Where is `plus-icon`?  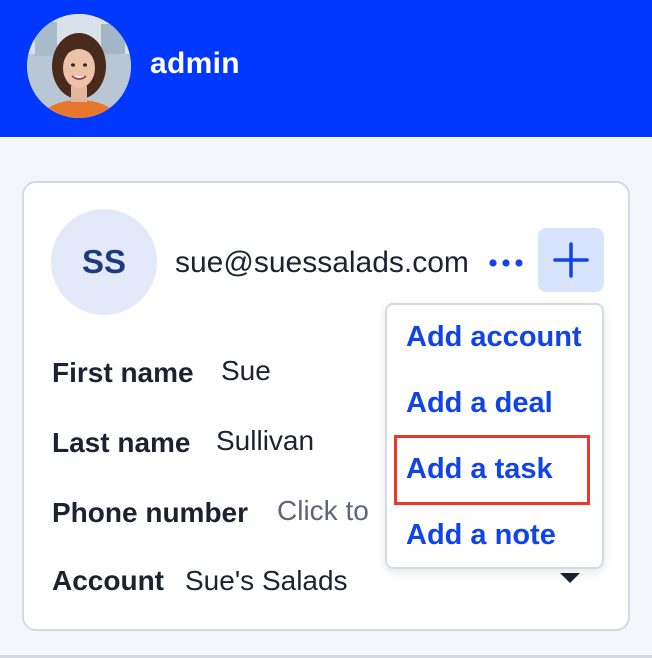 plus-icon is located at coordinates (571, 260).